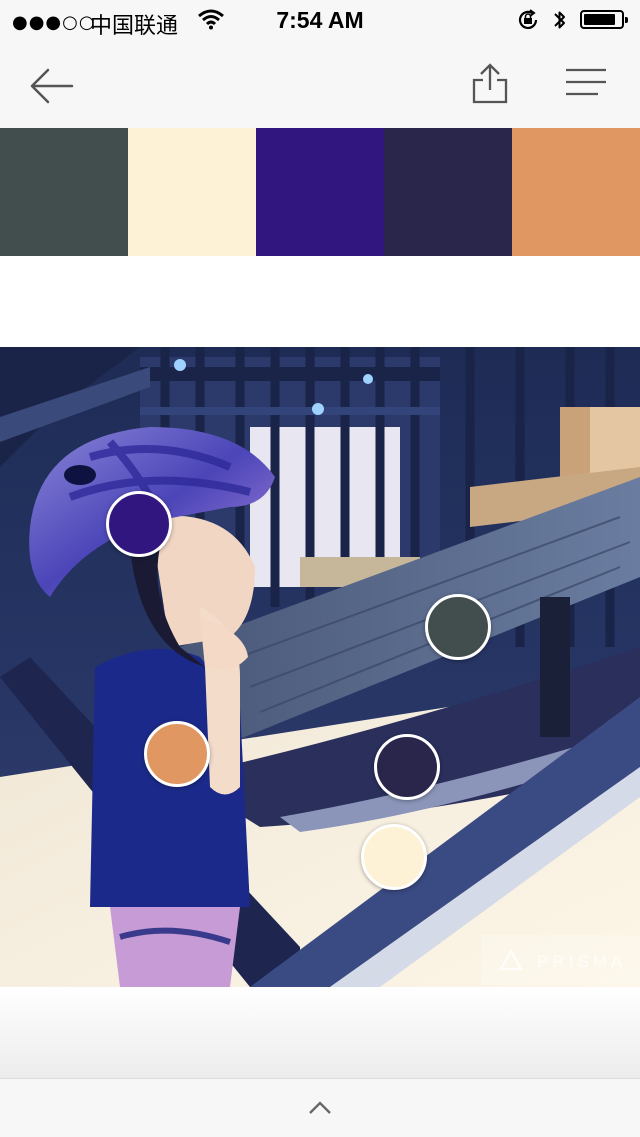 This screenshot has width=640, height=1137. I want to click on bottom-bar, so click(320, 1107).